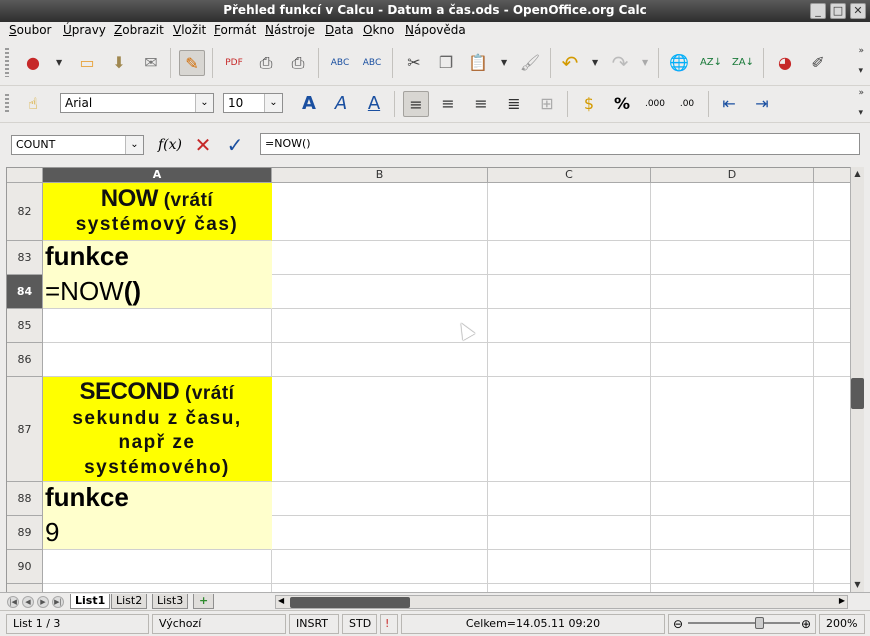  Describe the element at coordinates (59, 62) in the screenshot. I see `new-dropdown-icon: ▼` at that location.